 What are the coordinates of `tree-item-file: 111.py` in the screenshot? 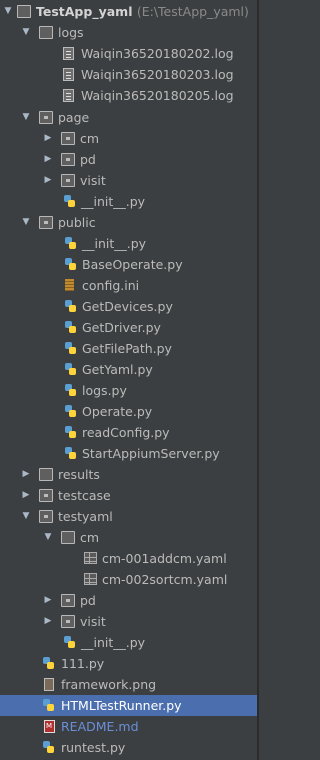 It's located at (128, 663).